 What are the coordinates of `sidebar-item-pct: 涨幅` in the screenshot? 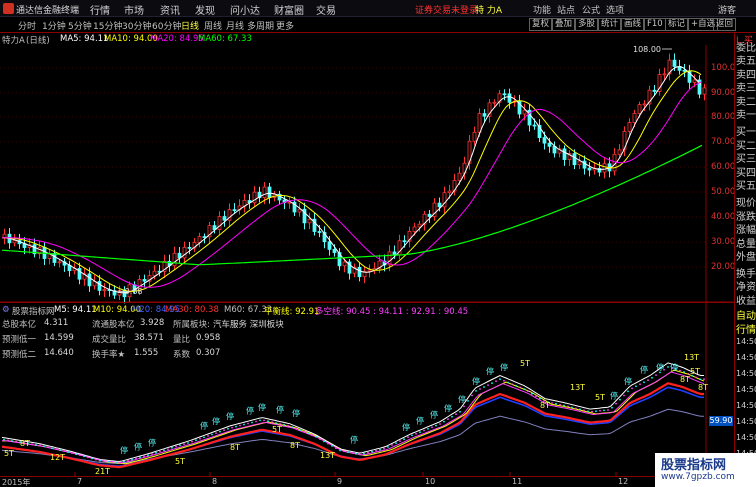 It's located at (746, 228).